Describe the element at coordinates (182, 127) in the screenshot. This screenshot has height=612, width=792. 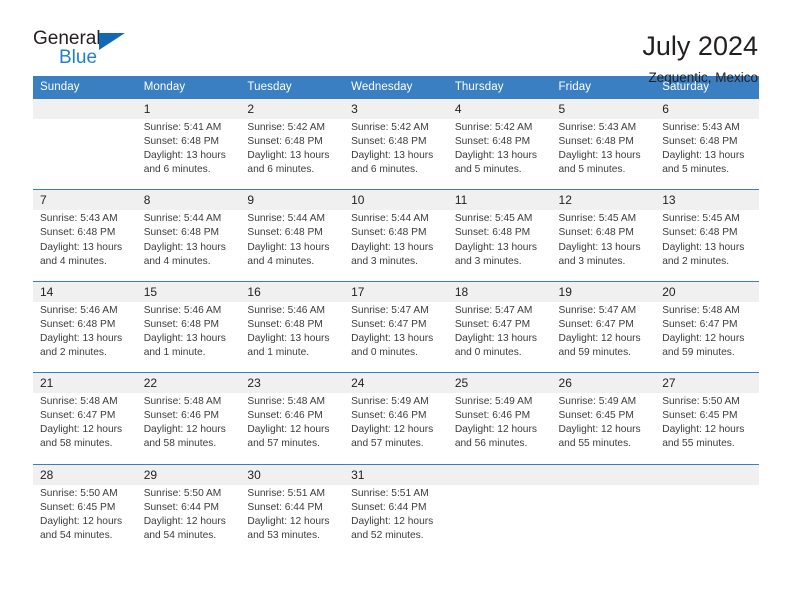
I see `sunrise-text: Sunrise: 5:41 AM` at that location.